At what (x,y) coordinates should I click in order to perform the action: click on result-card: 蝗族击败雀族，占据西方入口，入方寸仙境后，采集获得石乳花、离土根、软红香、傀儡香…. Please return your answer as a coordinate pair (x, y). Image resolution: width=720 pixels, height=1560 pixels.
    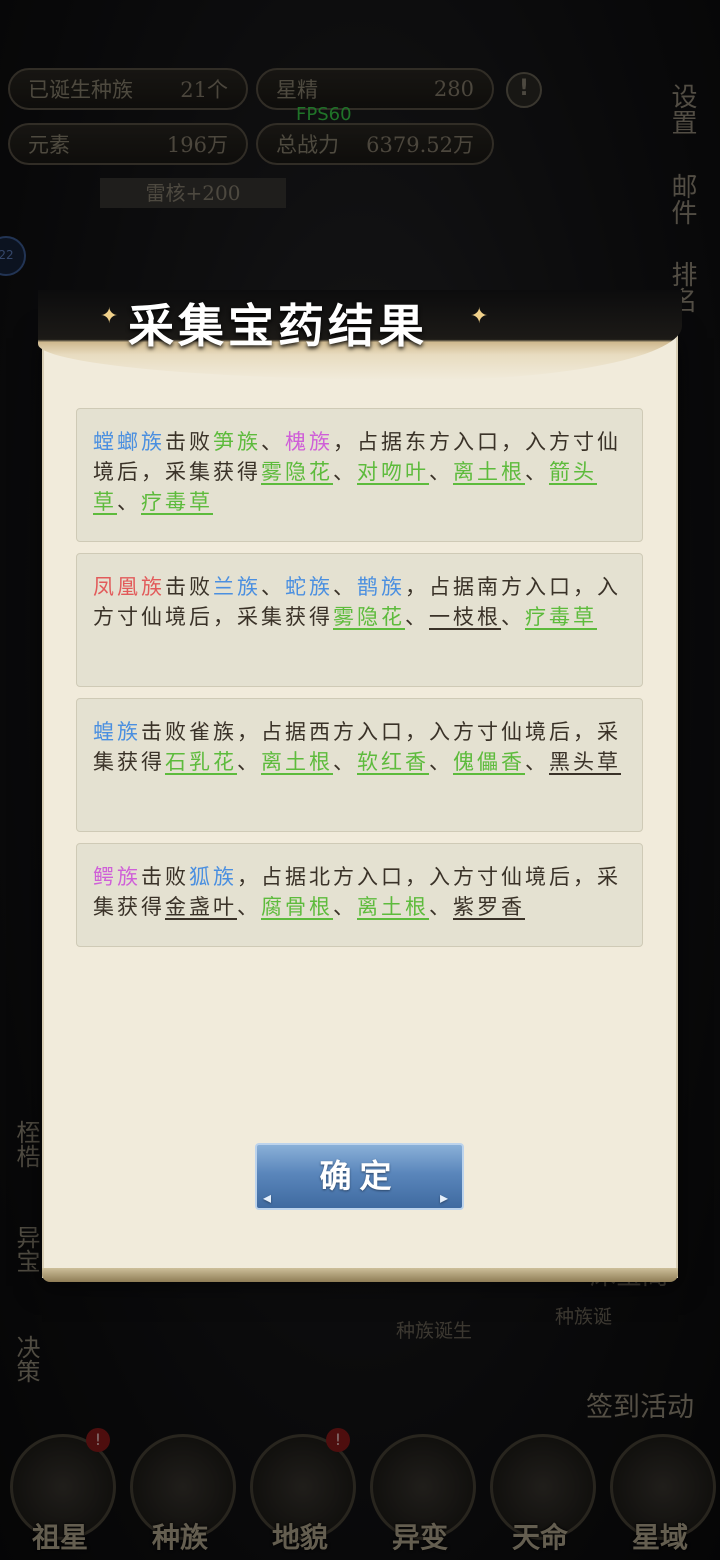
    Looking at the image, I should click on (359, 765).